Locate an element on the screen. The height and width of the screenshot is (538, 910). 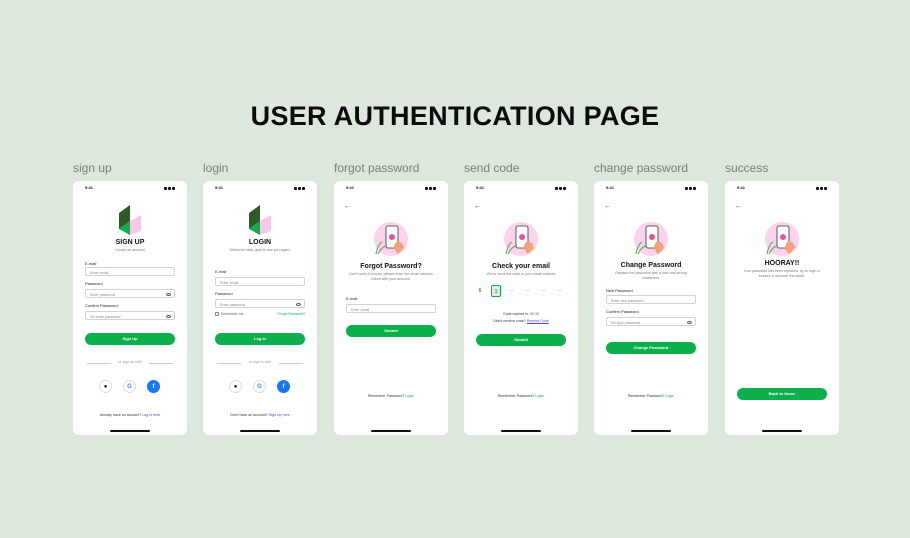
screen-label-signup: sign up is located at coordinates (92, 168).